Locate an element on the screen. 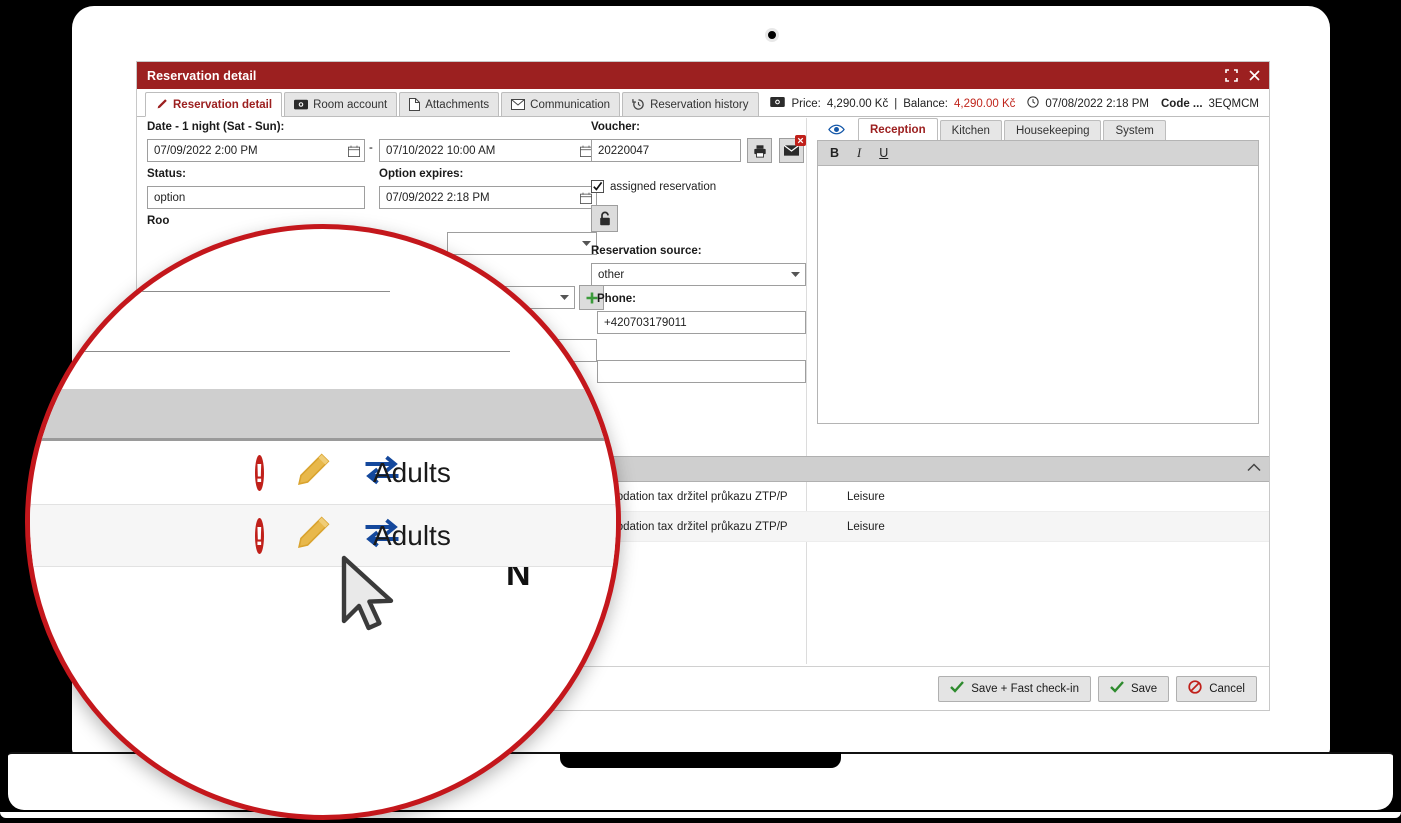  unlock-icon is located at coordinates (604, 218).